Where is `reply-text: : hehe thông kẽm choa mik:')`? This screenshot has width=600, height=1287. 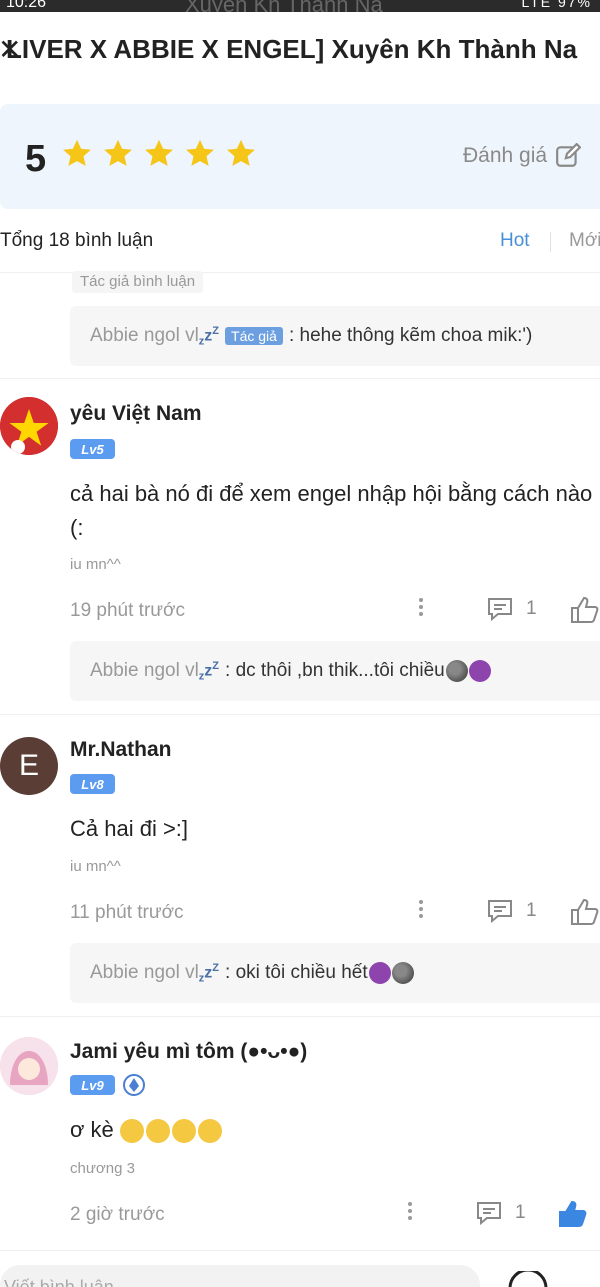
reply-text: : hehe thông kẽm choa mik:') is located at coordinates (410, 335).